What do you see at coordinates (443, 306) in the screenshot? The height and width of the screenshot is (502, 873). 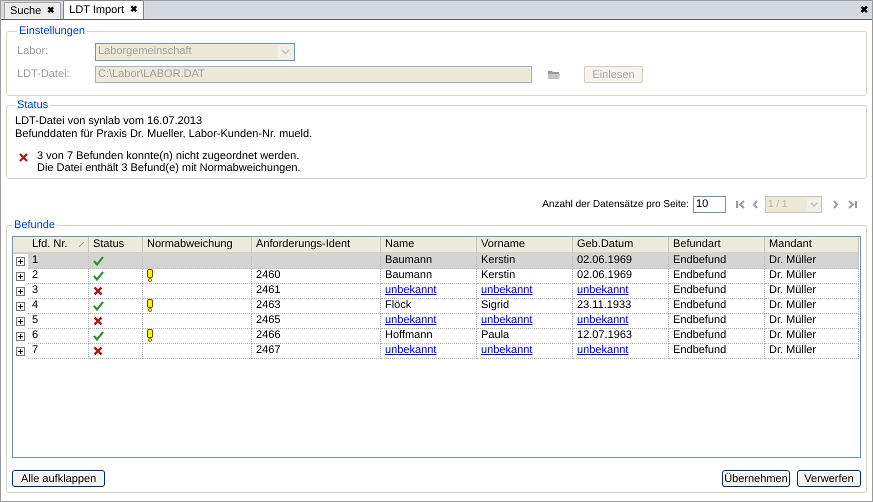 I see `table-row: 4 2463 Flöck Sigrid 23.11.1933 Endbefund Dr. Müller` at bounding box center [443, 306].